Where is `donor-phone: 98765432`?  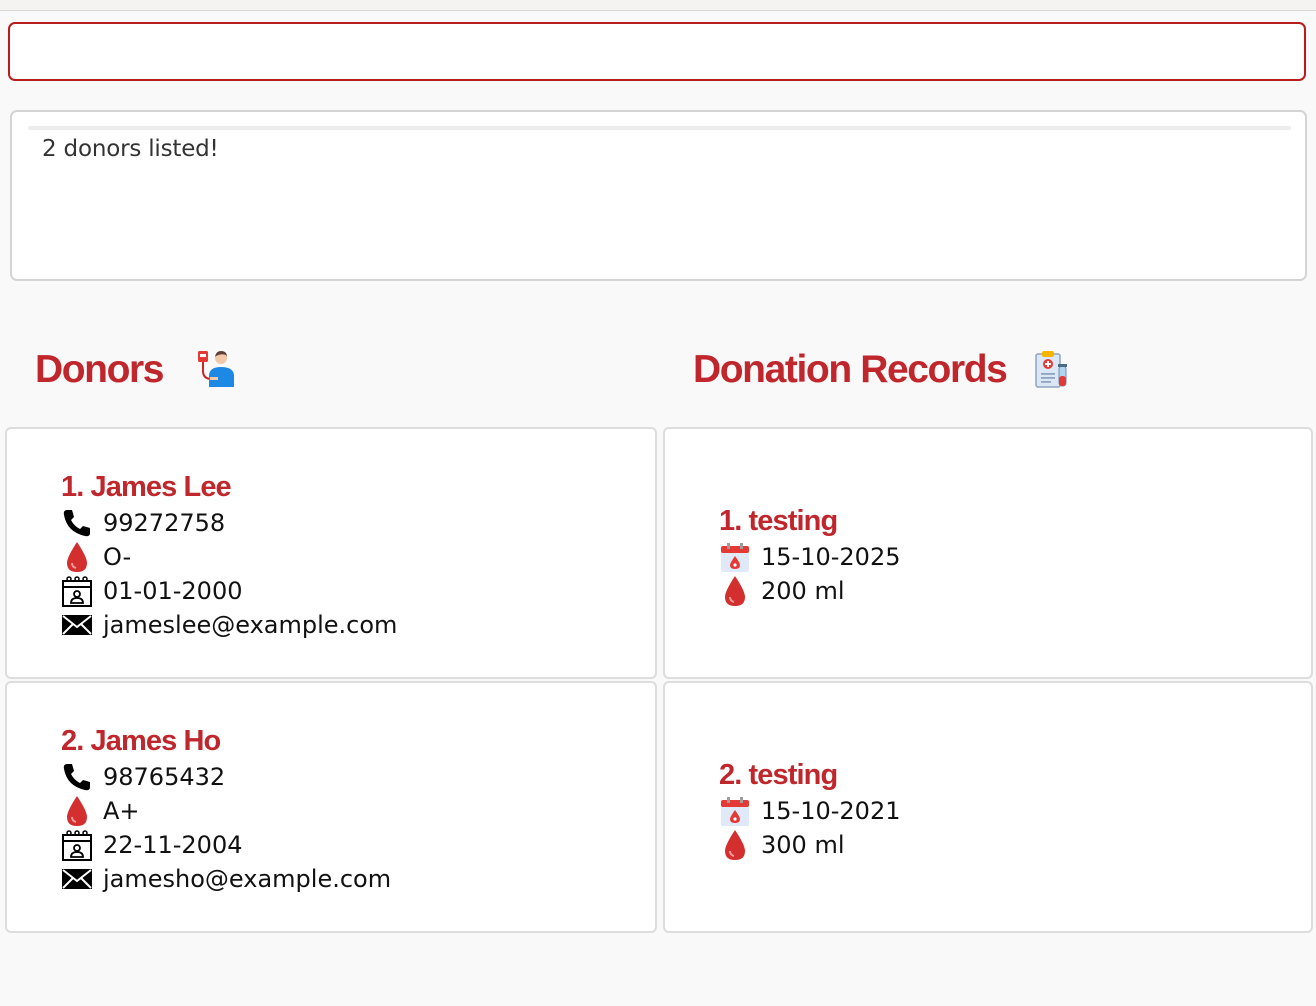 donor-phone: 98765432 is located at coordinates (164, 777).